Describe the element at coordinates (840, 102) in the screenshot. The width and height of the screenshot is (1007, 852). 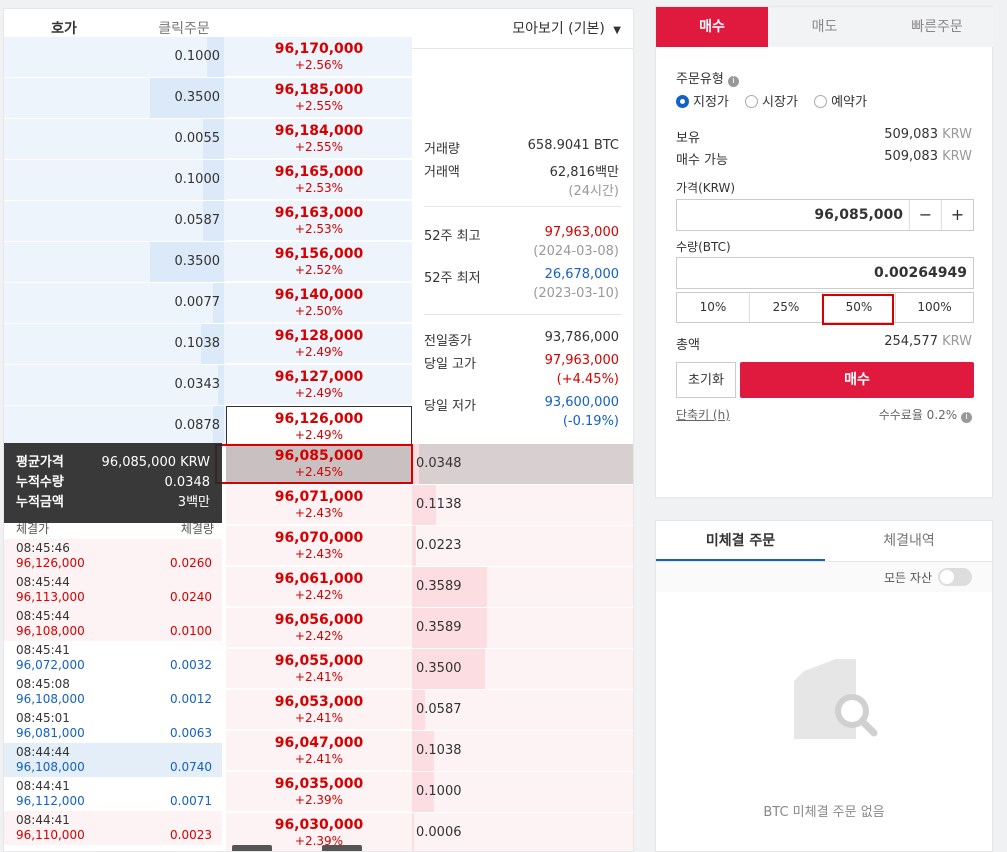
I see `radio-reserve: 예약가` at that location.